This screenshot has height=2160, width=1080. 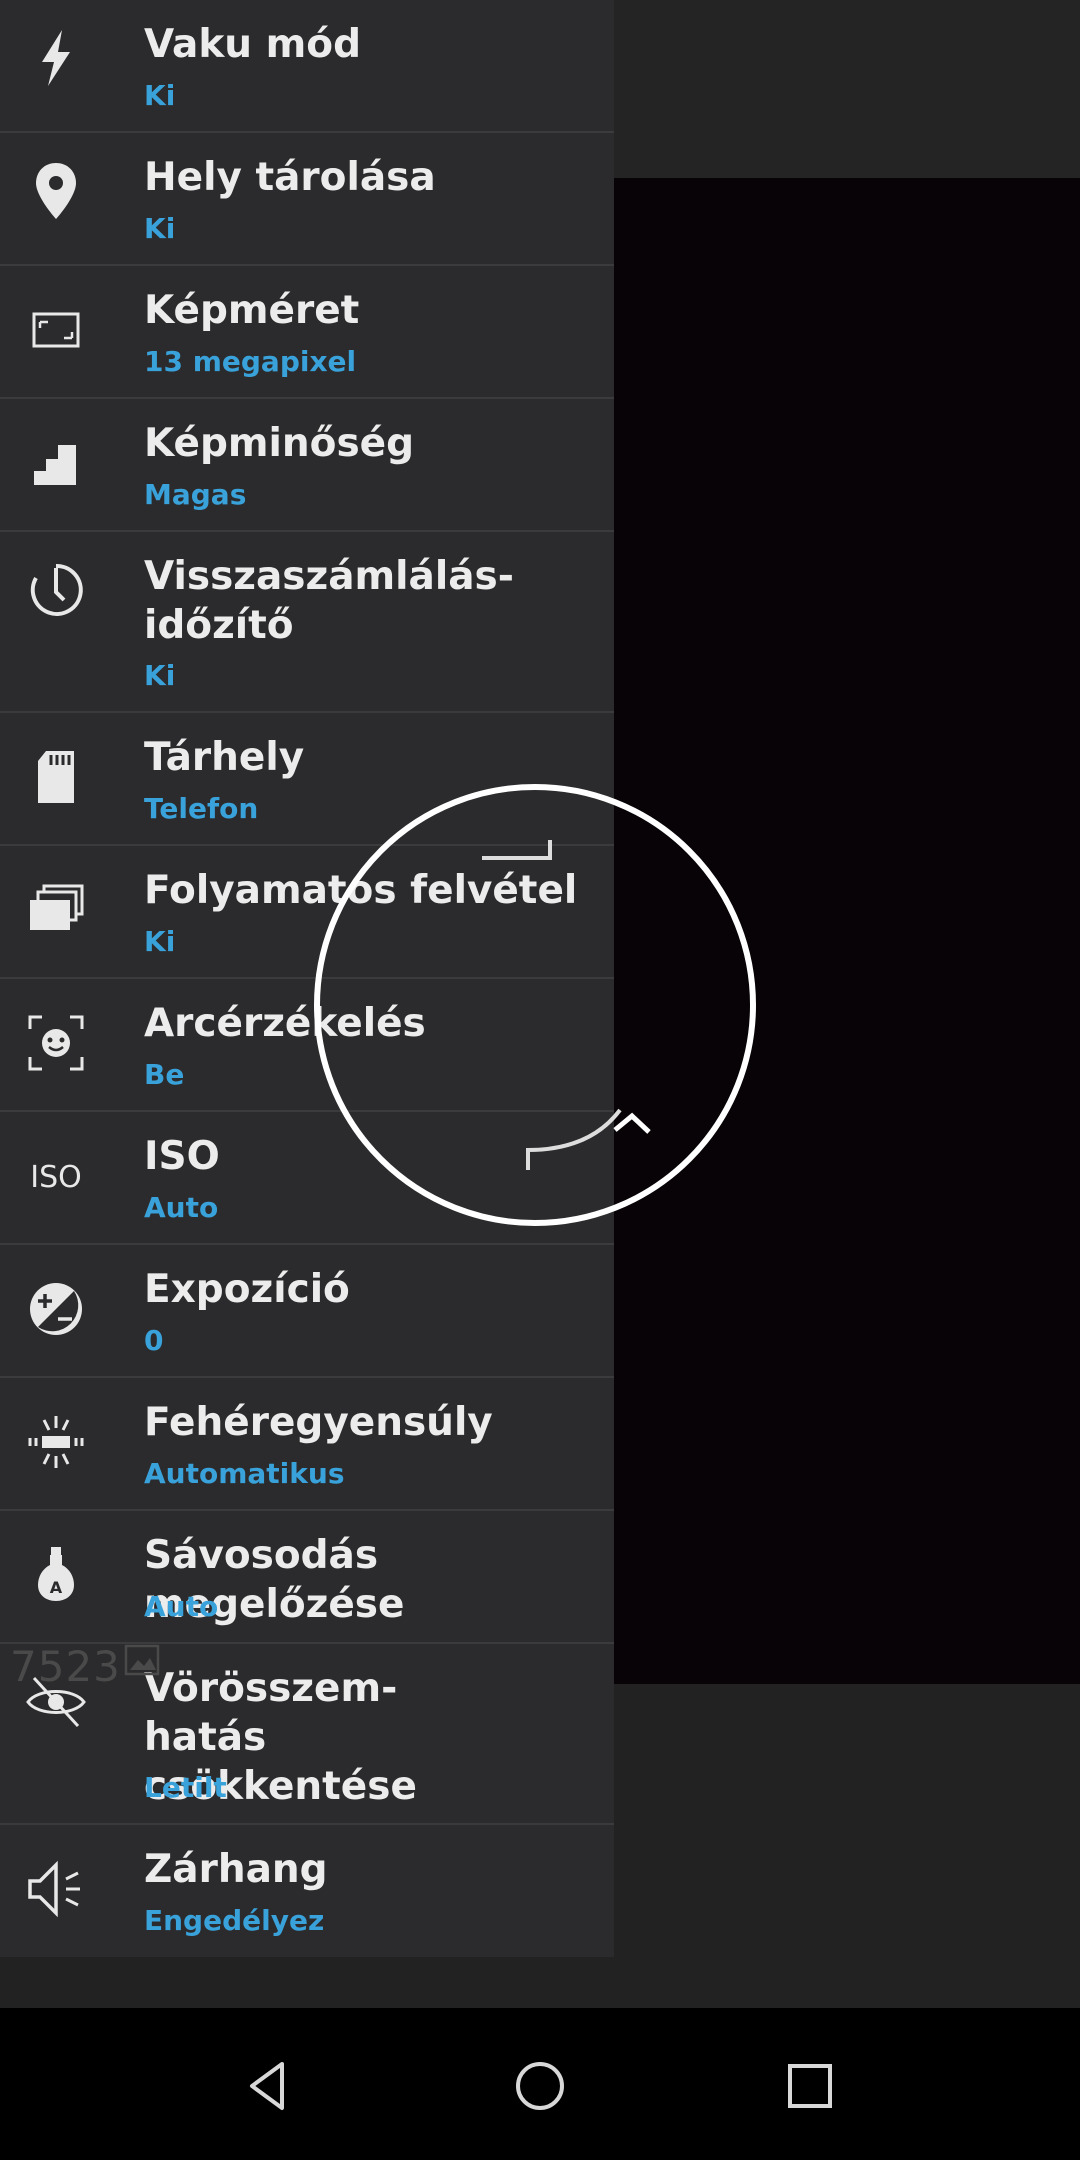 What do you see at coordinates (56, 1309) in the screenshot?
I see `exposure-icon` at bounding box center [56, 1309].